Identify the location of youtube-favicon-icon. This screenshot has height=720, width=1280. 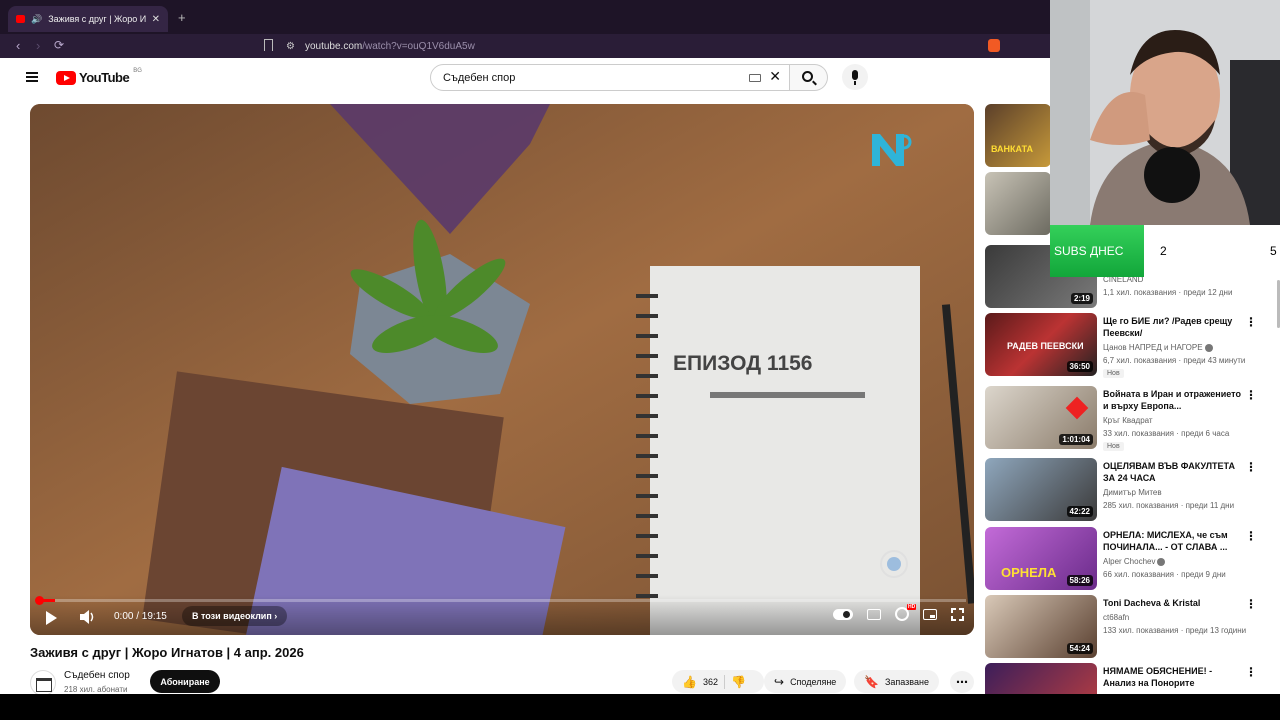
(21, 19).